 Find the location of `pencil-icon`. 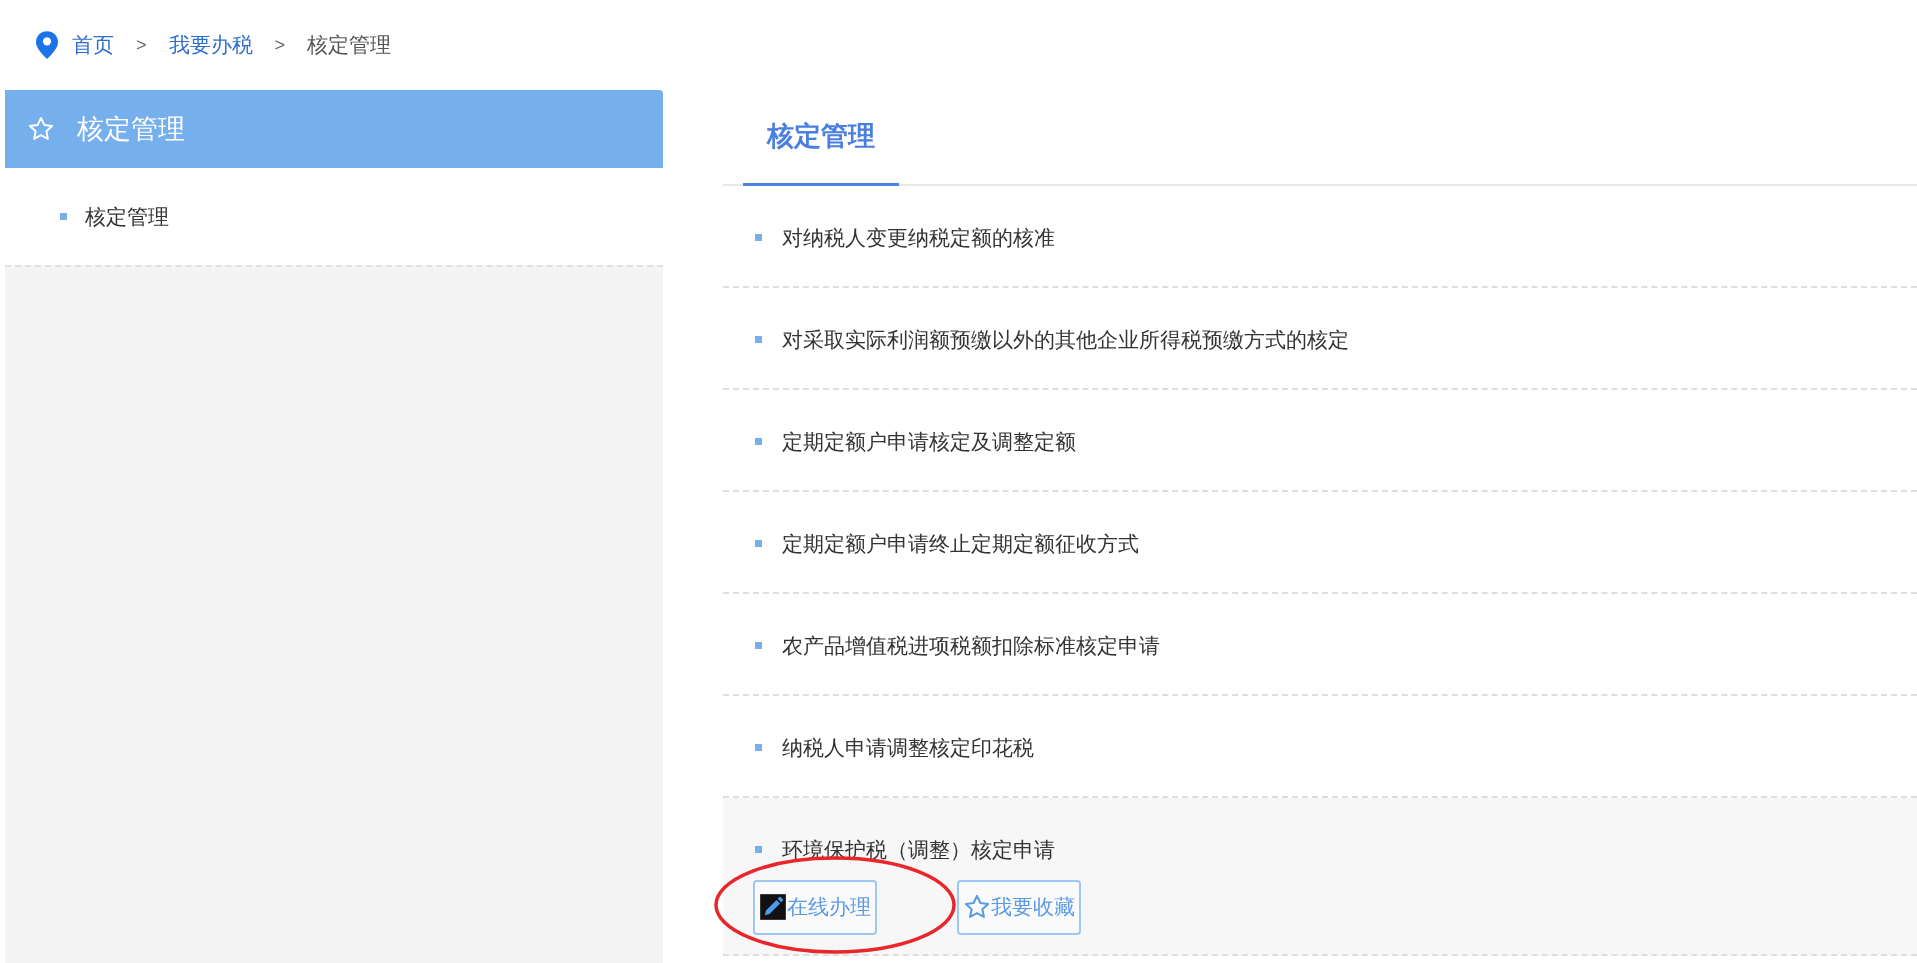

pencil-icon is located at coordinates (773, 907).